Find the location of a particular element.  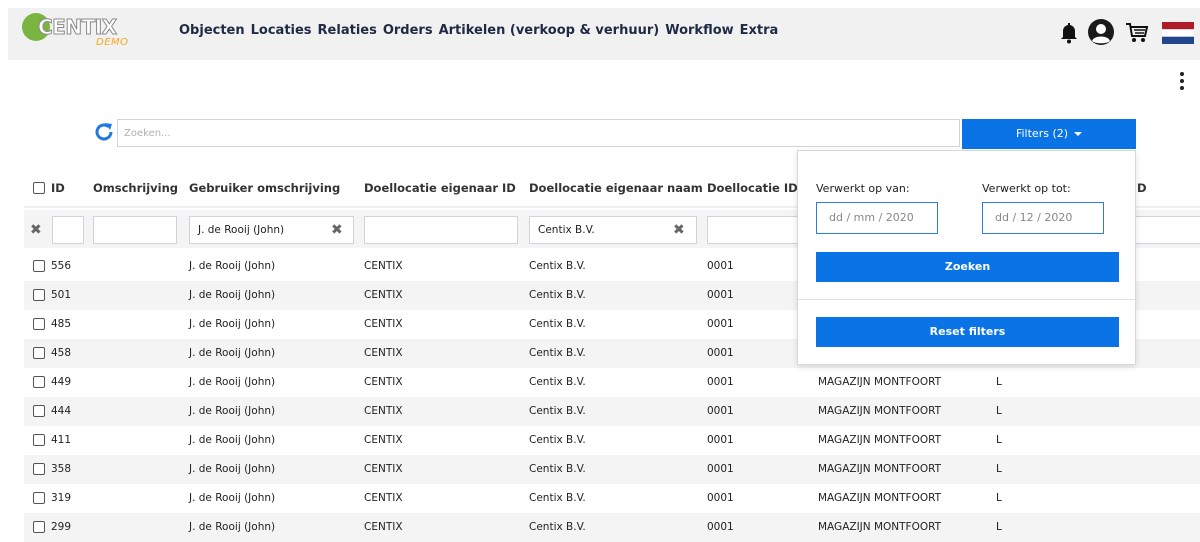

filter-gebruiker-value: J. de Rooij (John) is located at coordinates (241, 230).